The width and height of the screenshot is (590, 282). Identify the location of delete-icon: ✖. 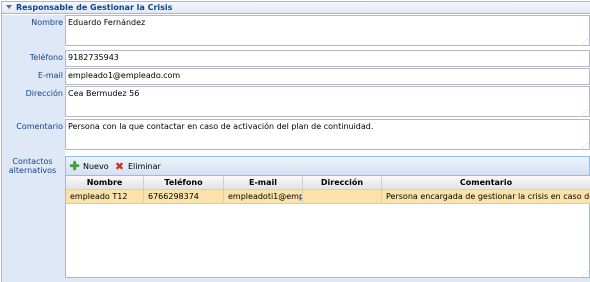
(119, 166).